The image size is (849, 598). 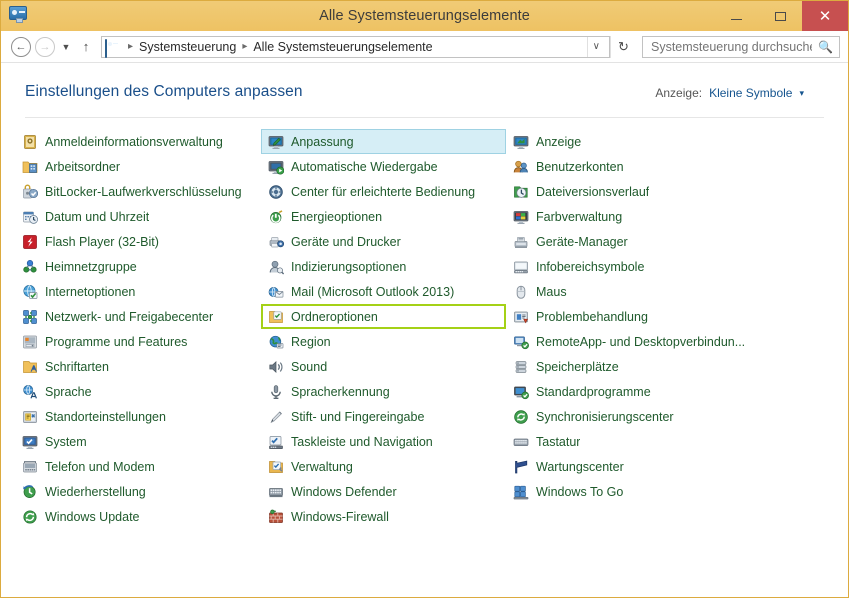 What do you see at coordinates (138, 341) in the screenshot?
I see `control-panel-item: Programme und Features` at bounding box center [138, 341].